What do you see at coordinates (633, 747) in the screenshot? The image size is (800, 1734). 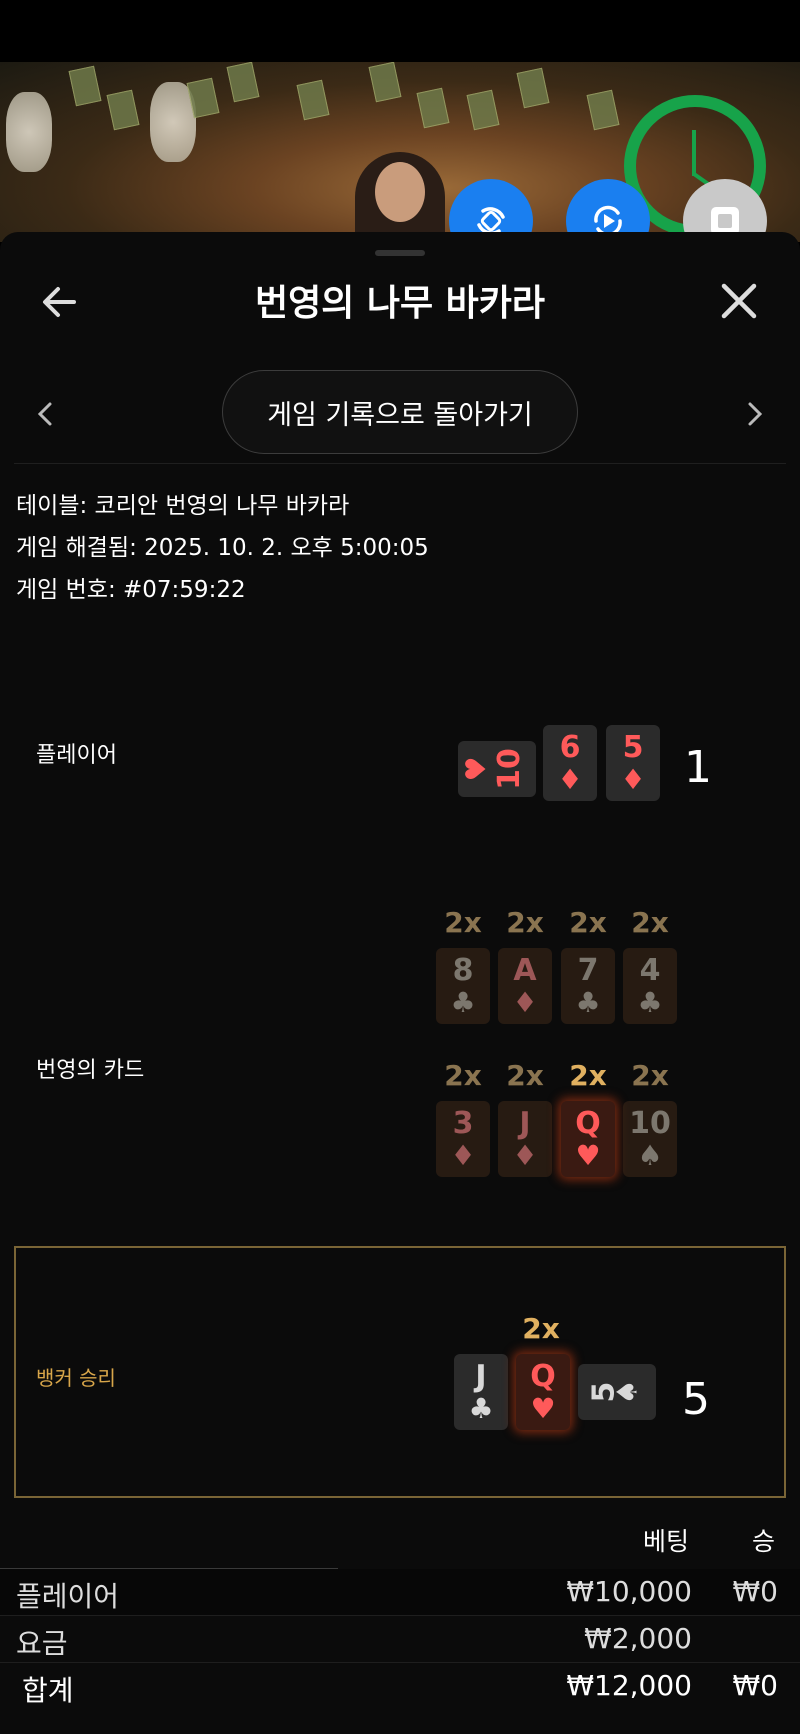 I see `card-rank: 5` at bounding box center [633, 747].